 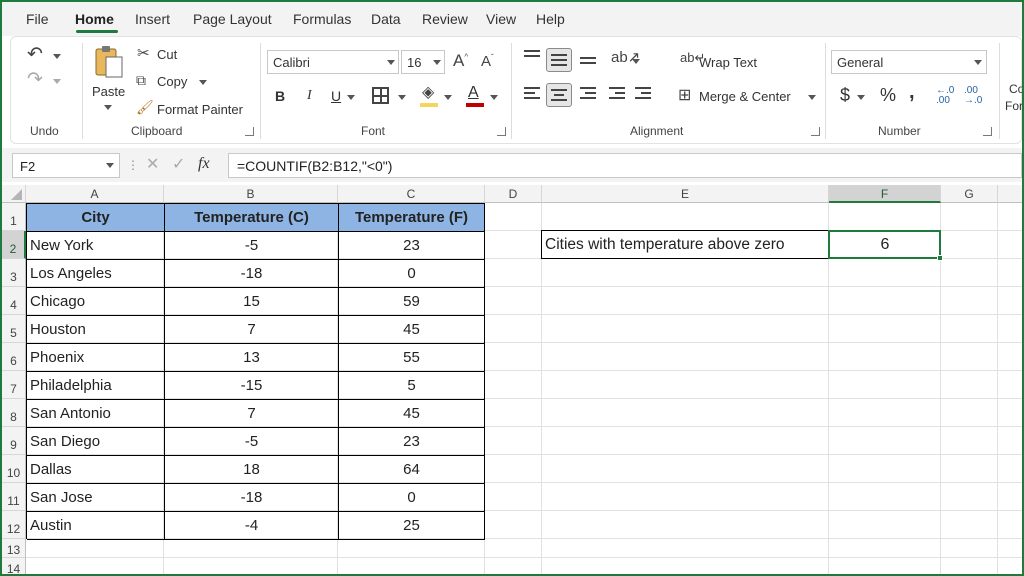 What do you see at coordinates (152, 165) in the screenshot?
I see `cancel-icon: ✕` at bounding box center [152, 165].